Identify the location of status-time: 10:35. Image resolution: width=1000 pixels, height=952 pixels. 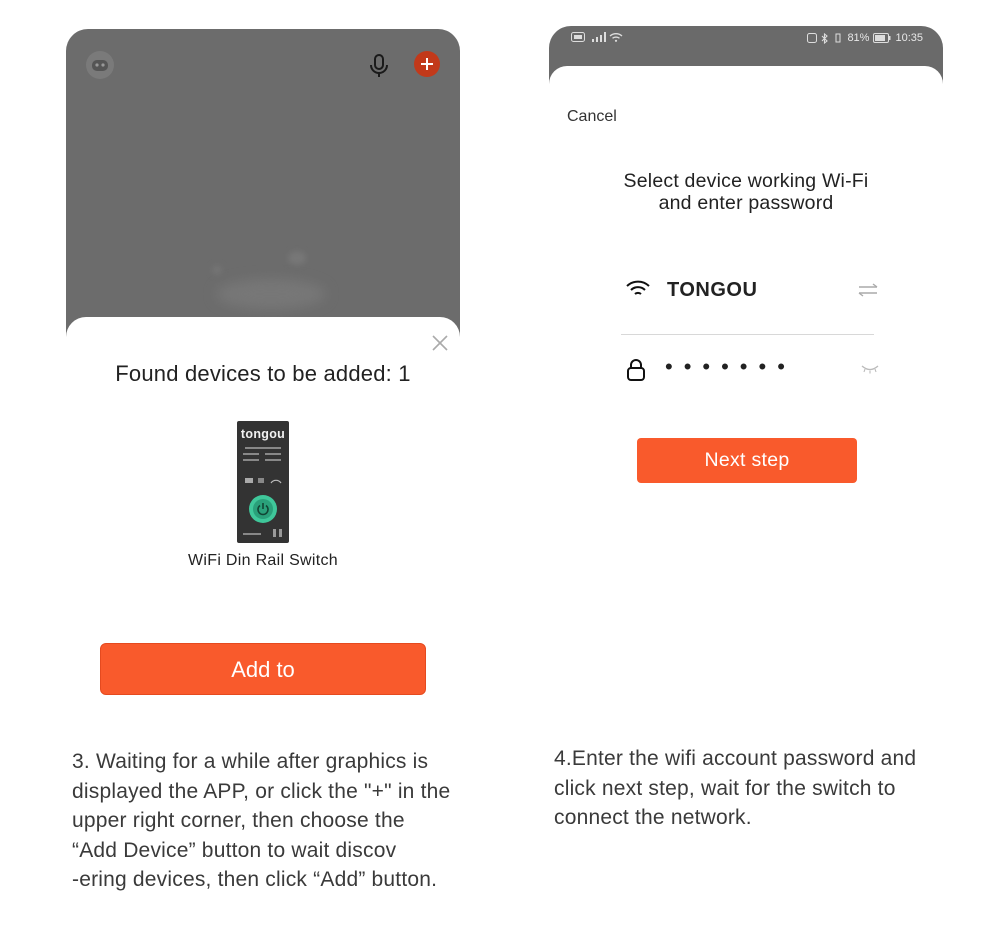
(909, 38).